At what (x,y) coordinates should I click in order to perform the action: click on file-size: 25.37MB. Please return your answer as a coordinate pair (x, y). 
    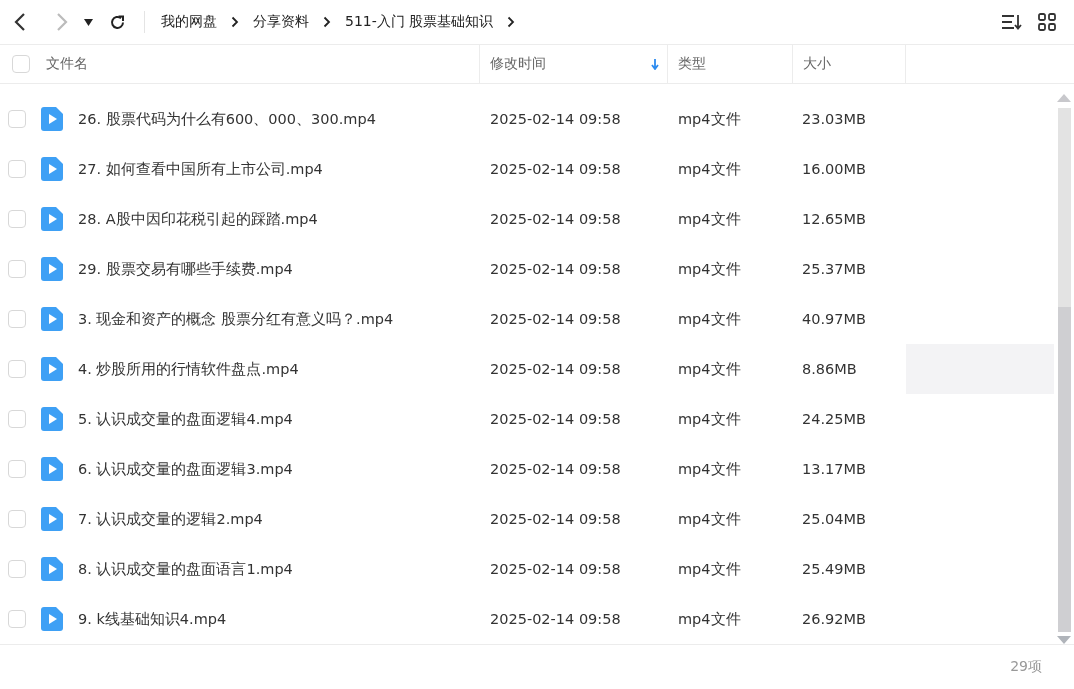
    Looking at the image, I should click on (834, 269).